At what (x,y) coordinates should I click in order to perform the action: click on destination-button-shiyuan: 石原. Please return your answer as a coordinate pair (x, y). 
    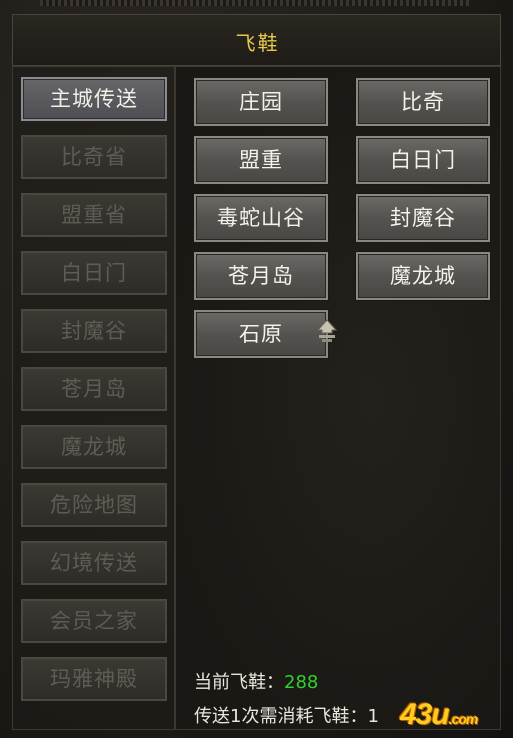
    Looking at the image, I should click on (261, 334).